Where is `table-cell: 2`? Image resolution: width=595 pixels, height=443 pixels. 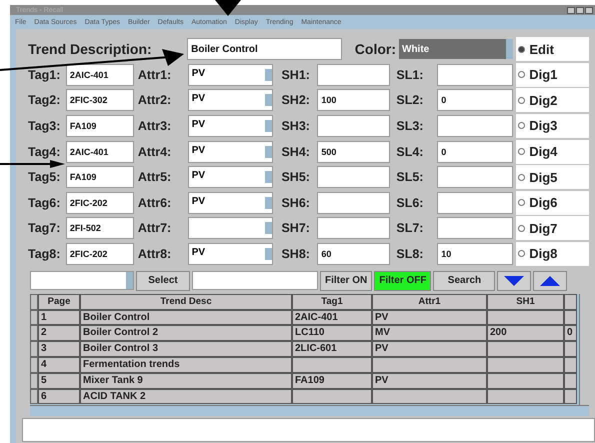
table-cell: 2 is located at coordinates (59, 333).